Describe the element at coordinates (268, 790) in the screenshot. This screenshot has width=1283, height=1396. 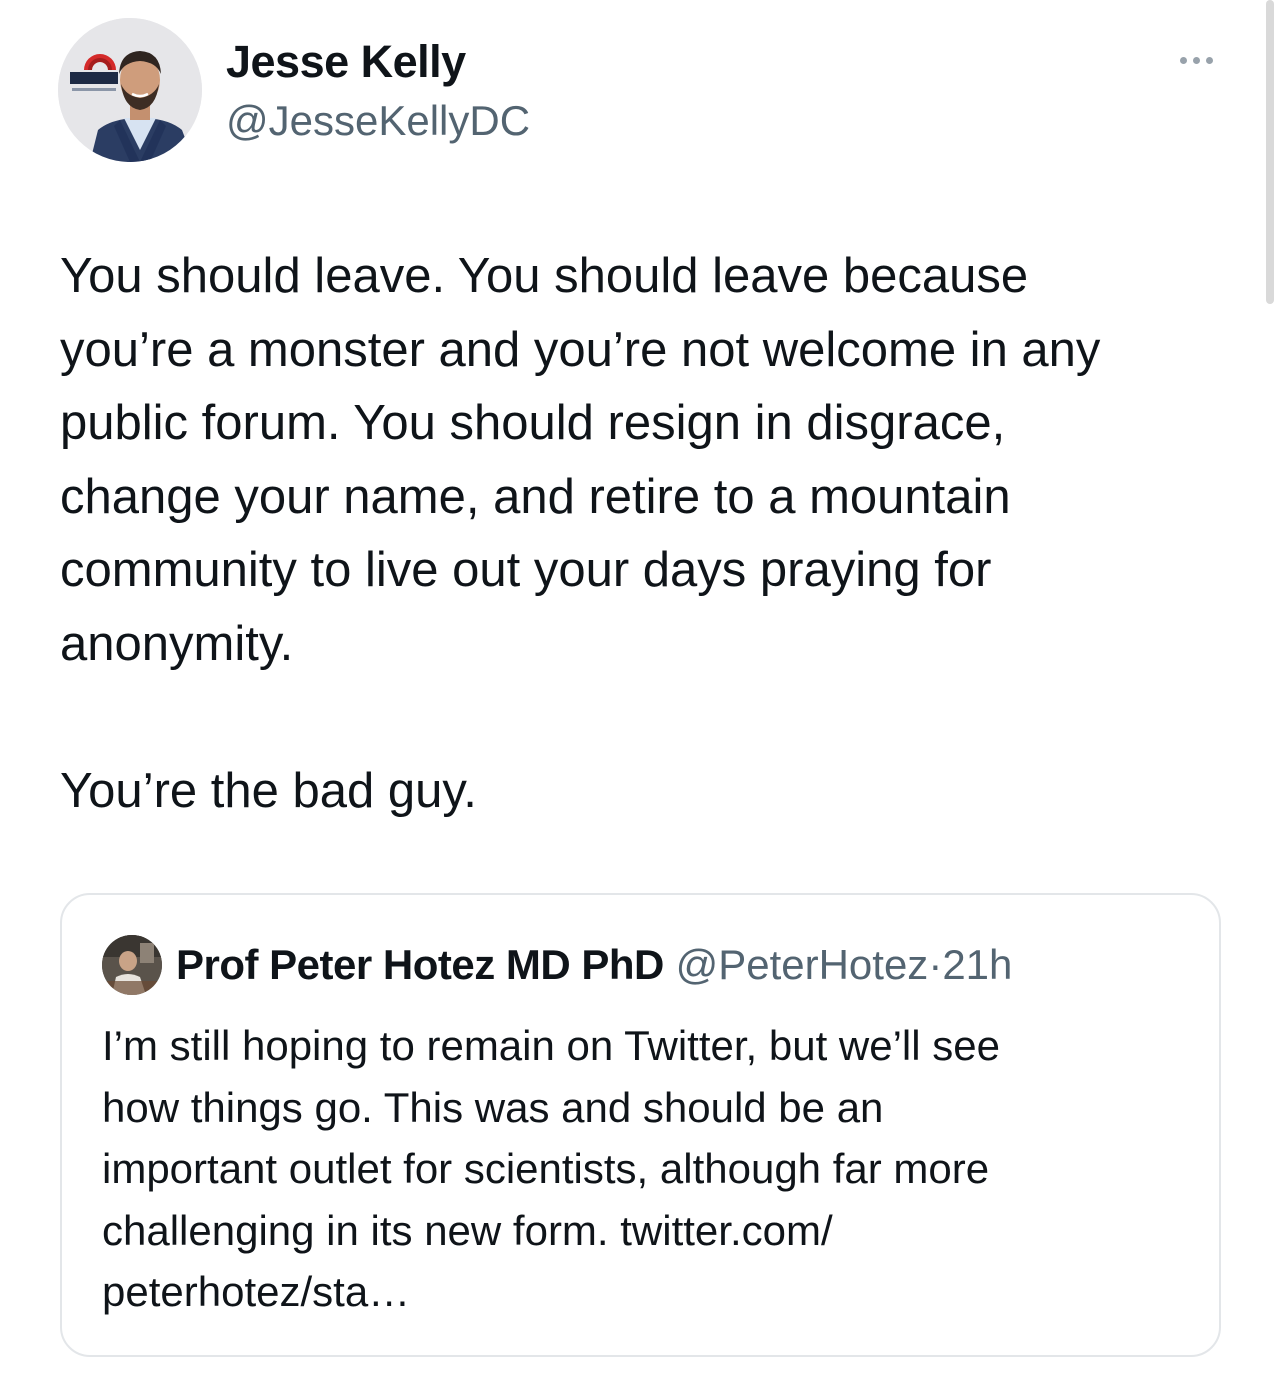
I see `tweet-paragraph-2: You’re the bad guy.` at that location.